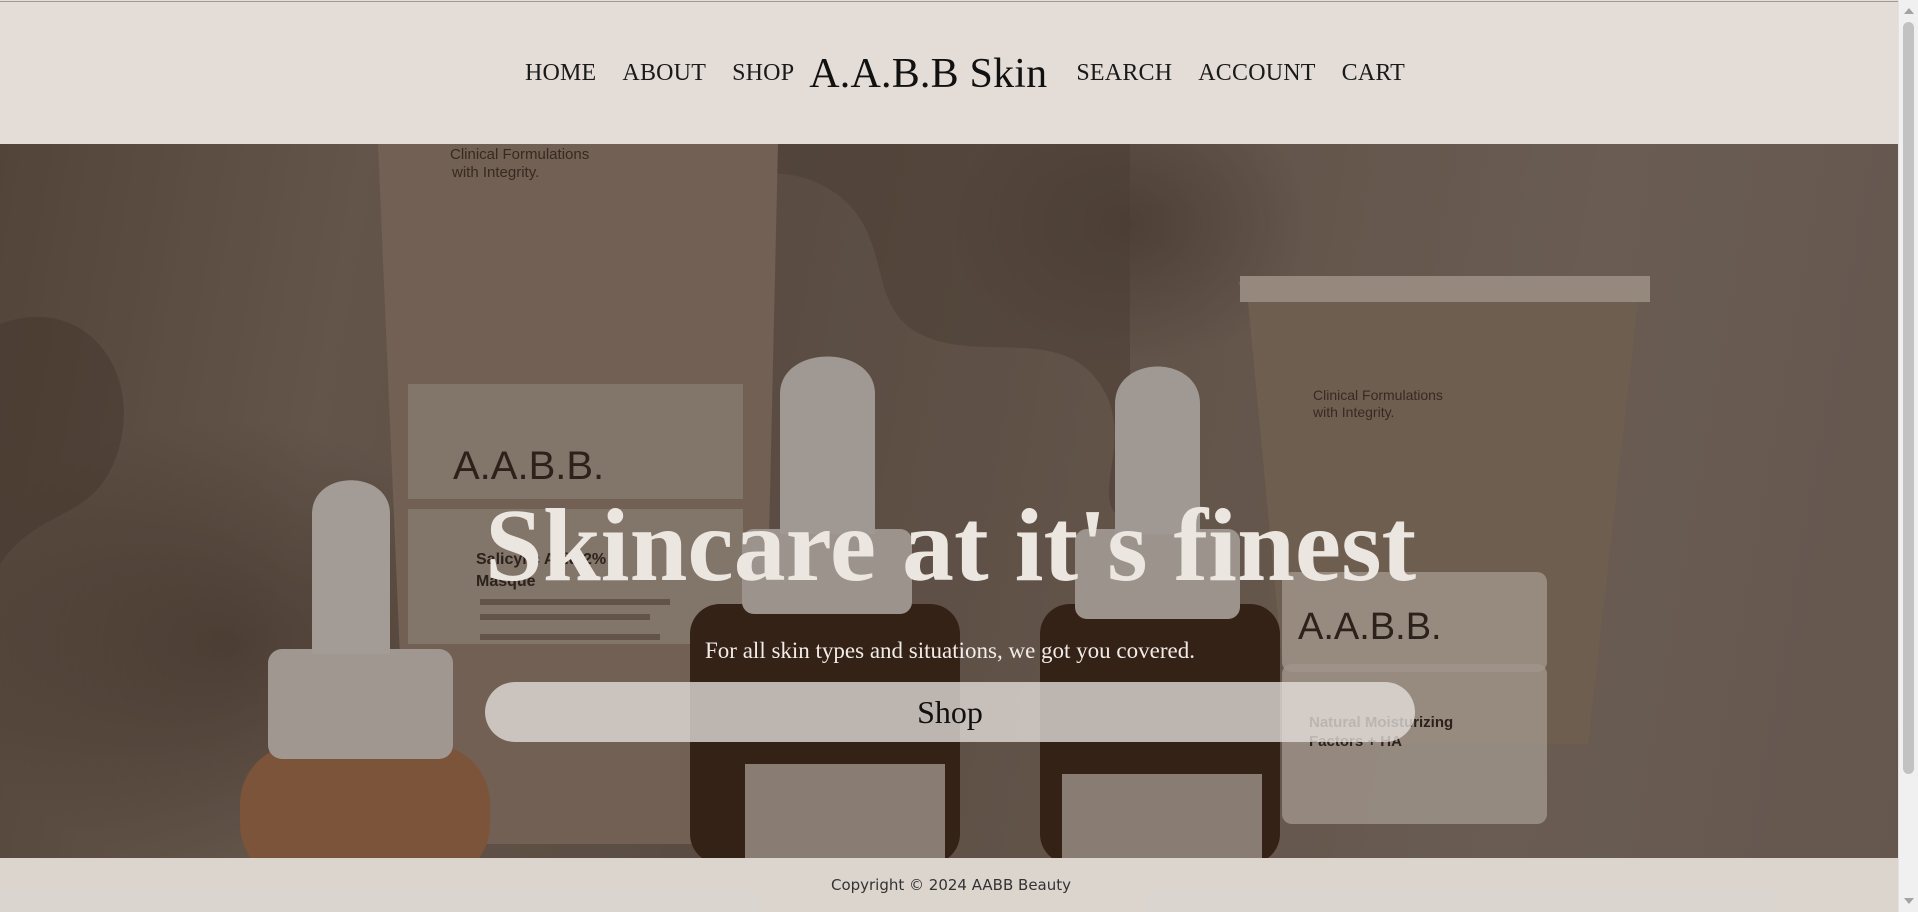  I want to click on vertical-scrollbar, so click(1908, 456).